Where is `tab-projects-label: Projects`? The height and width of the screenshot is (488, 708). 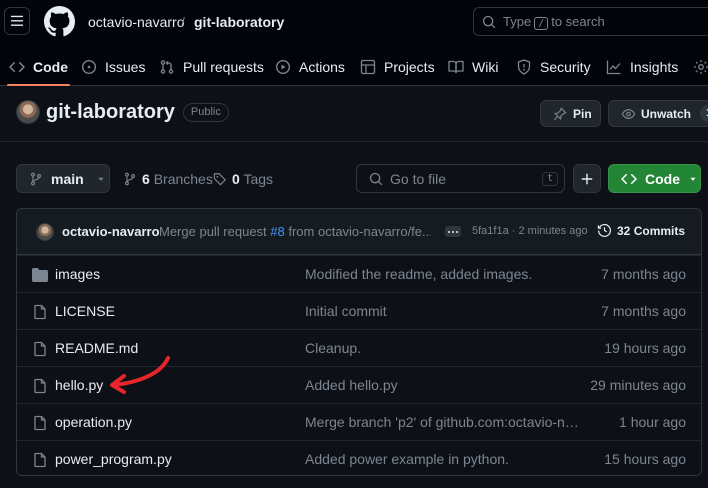
tab-projects-label: Projects is located at coordinates (409, 67).